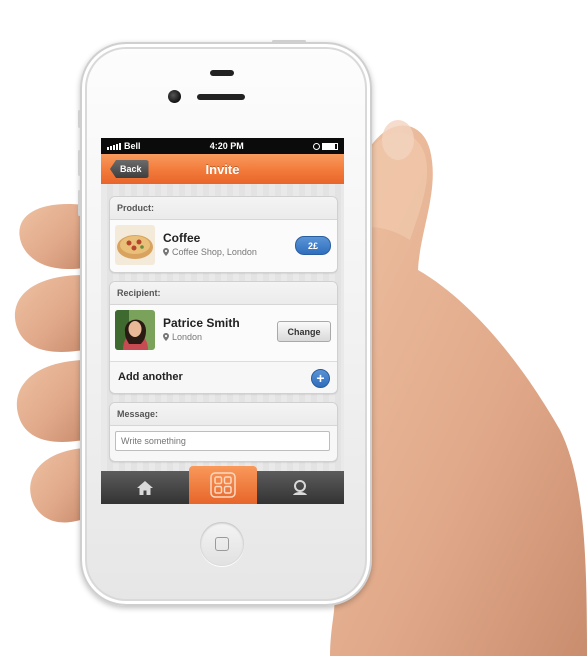  I want to click on product-location: Coffee Shop, London, so click(210, 252).